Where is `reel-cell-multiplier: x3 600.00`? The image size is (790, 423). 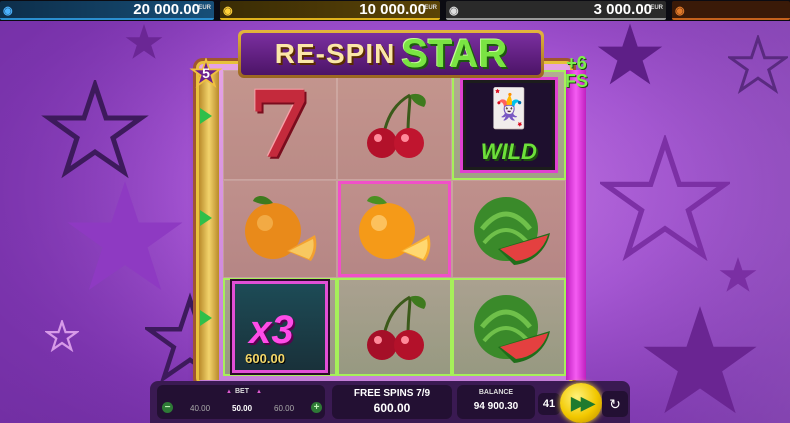 reel-cell-multiplier: x3 600.00 is located at coordinates (280, 327).